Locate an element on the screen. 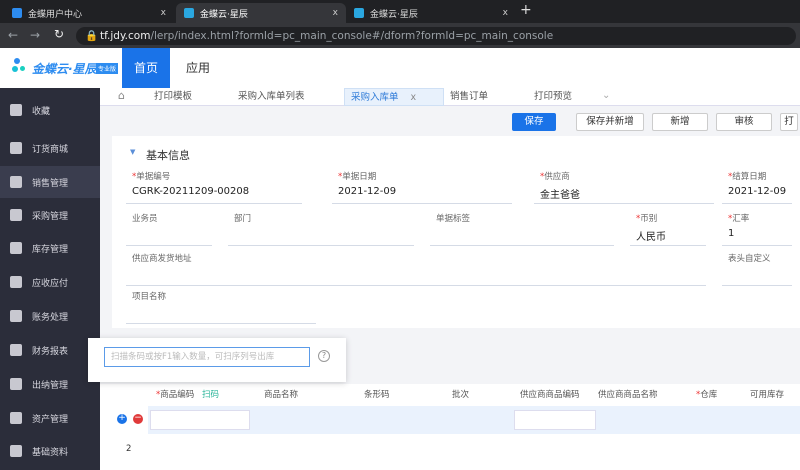 Image resolution: width=800 pixels, height=470 pixels. sidebar-item: 采购管理 is located at coordinates (50, 215).